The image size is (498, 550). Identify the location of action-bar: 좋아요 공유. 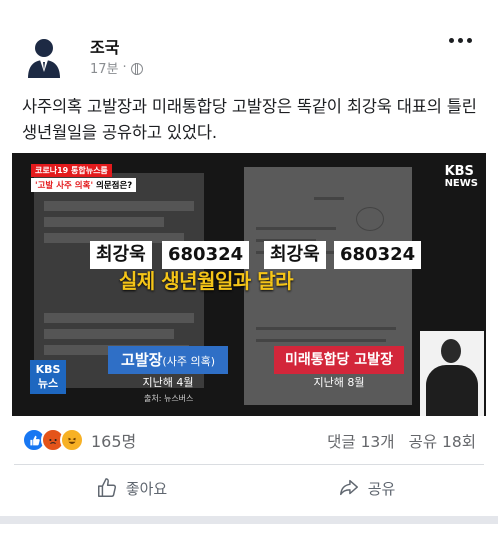
(249, 488).